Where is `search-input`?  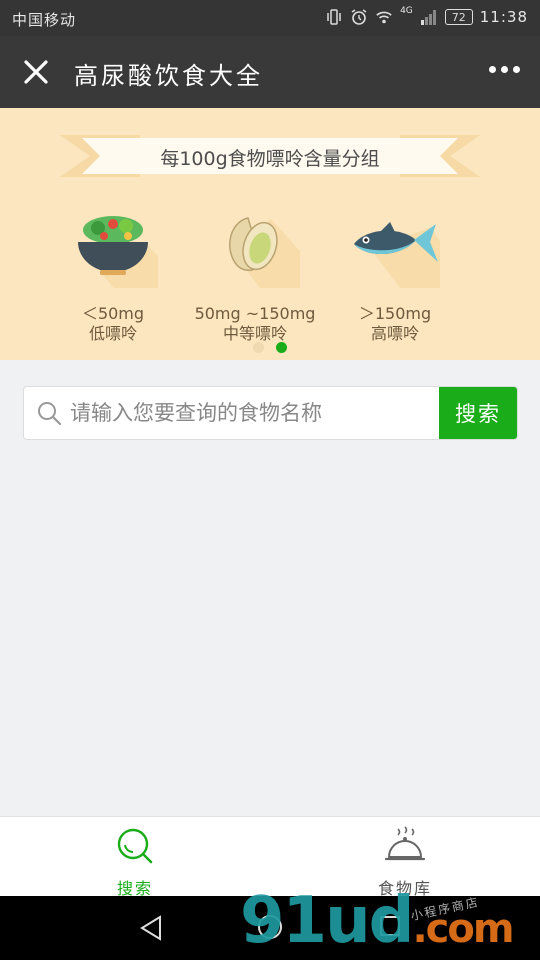 search-input is located at coordinates (250, 413).